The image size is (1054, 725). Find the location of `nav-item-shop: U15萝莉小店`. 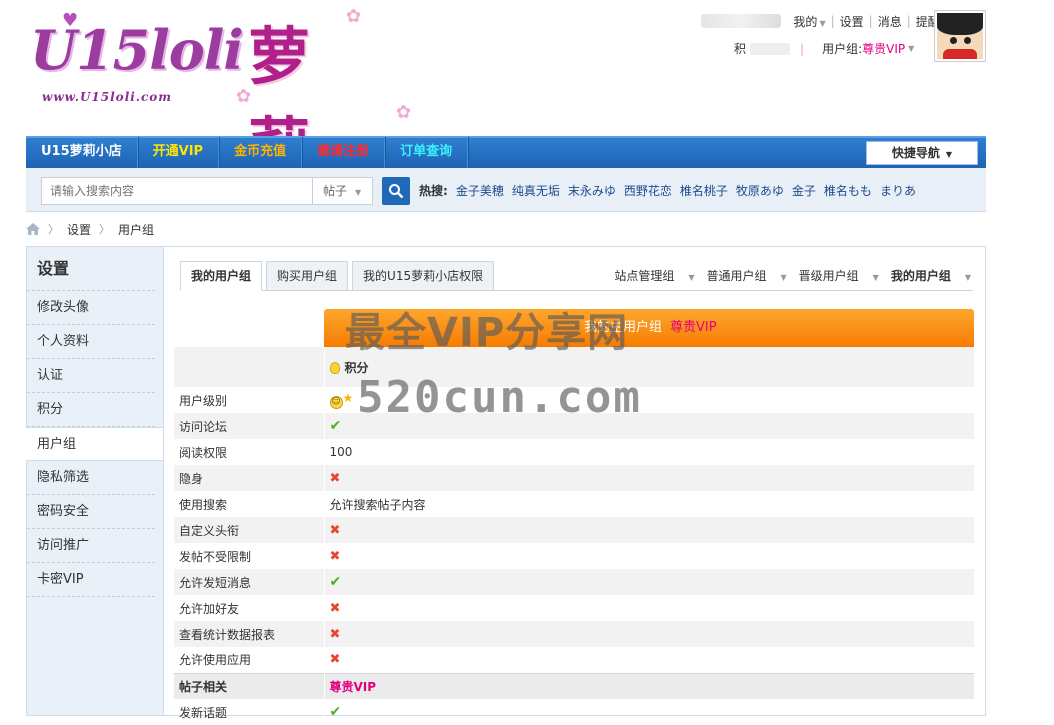

nav-item-shop: U15萝莉小店 is located at coordinates (82, 153).